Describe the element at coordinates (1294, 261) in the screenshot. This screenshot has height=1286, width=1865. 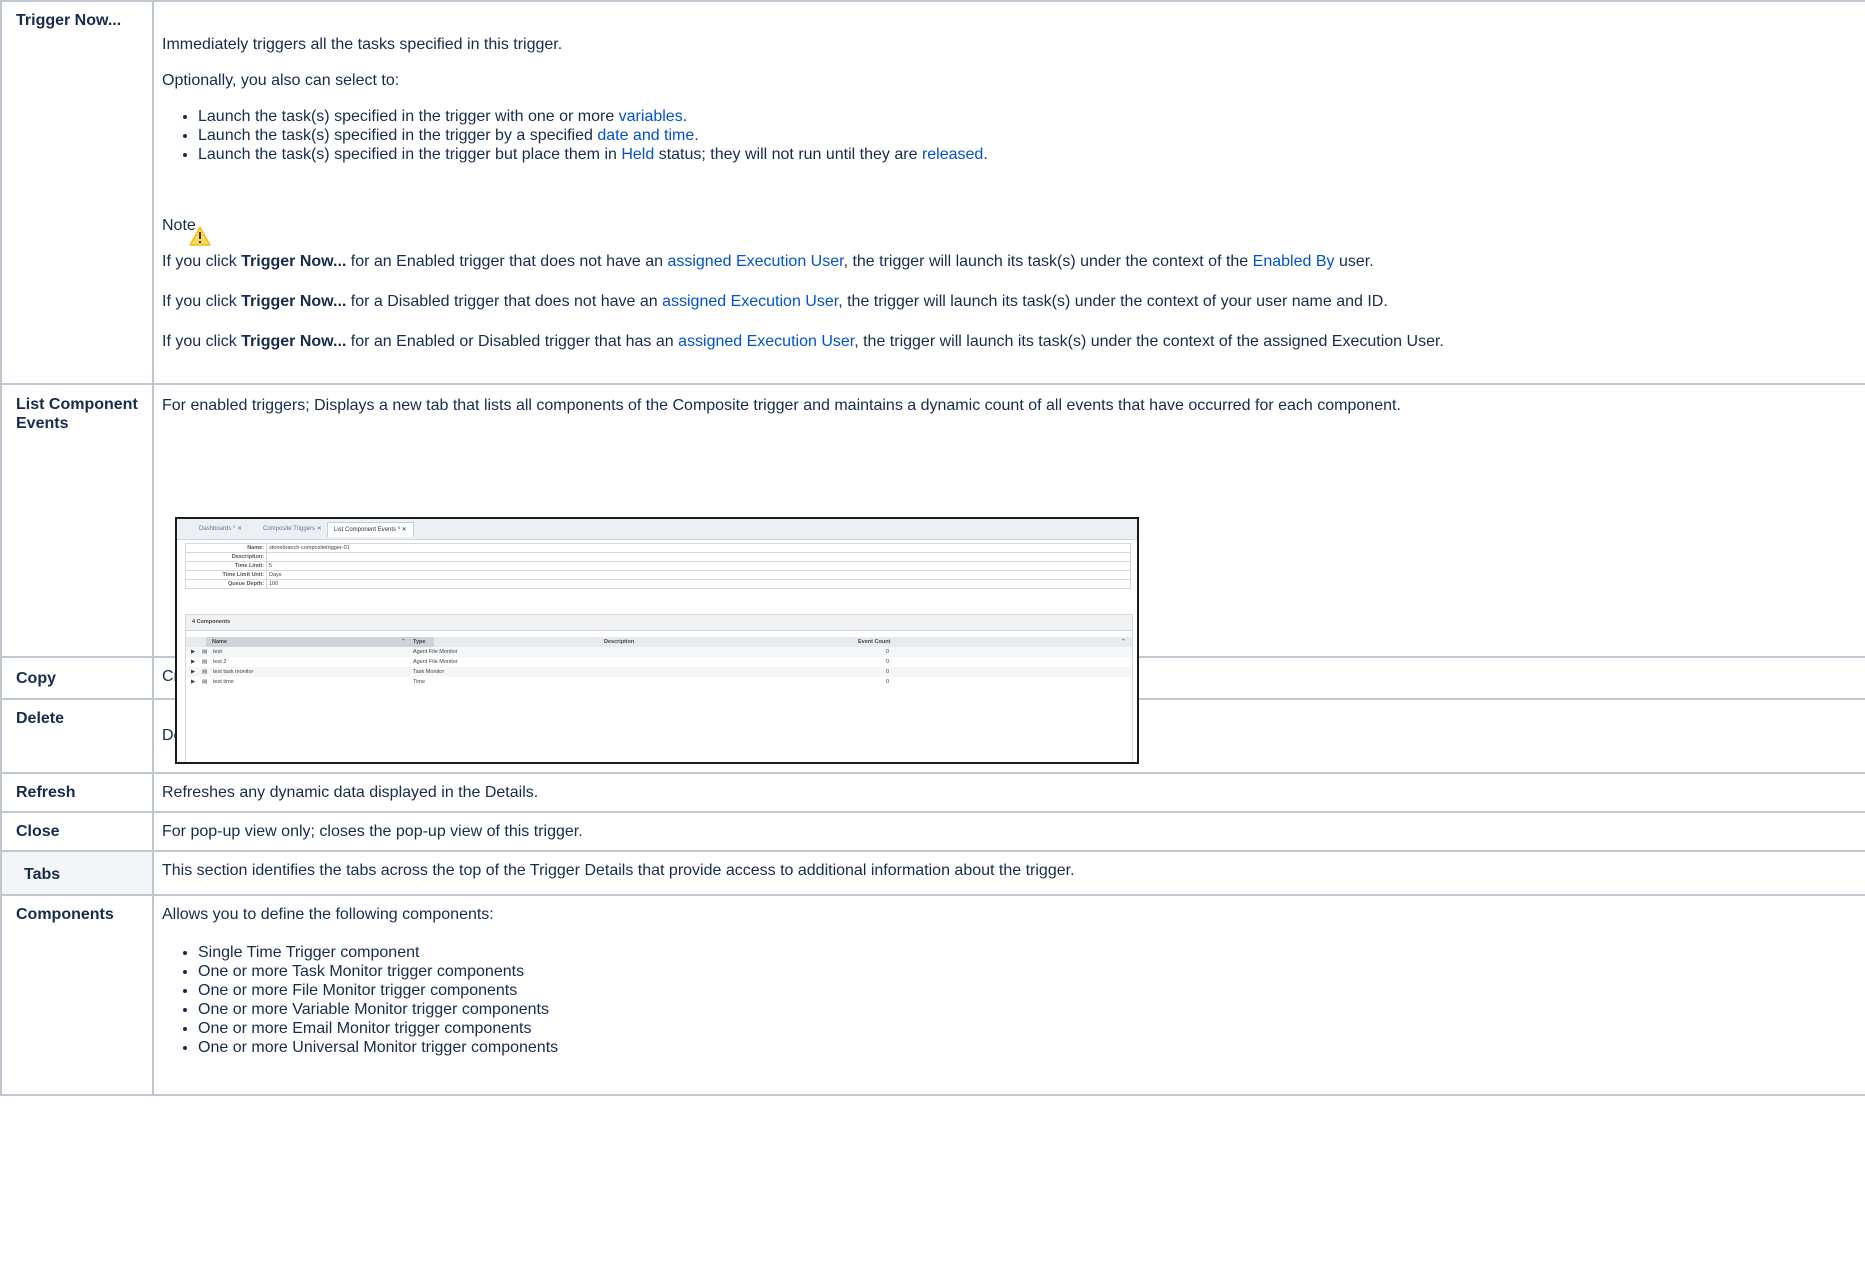
I see `enabled-by-link: Enabled By` at that location.